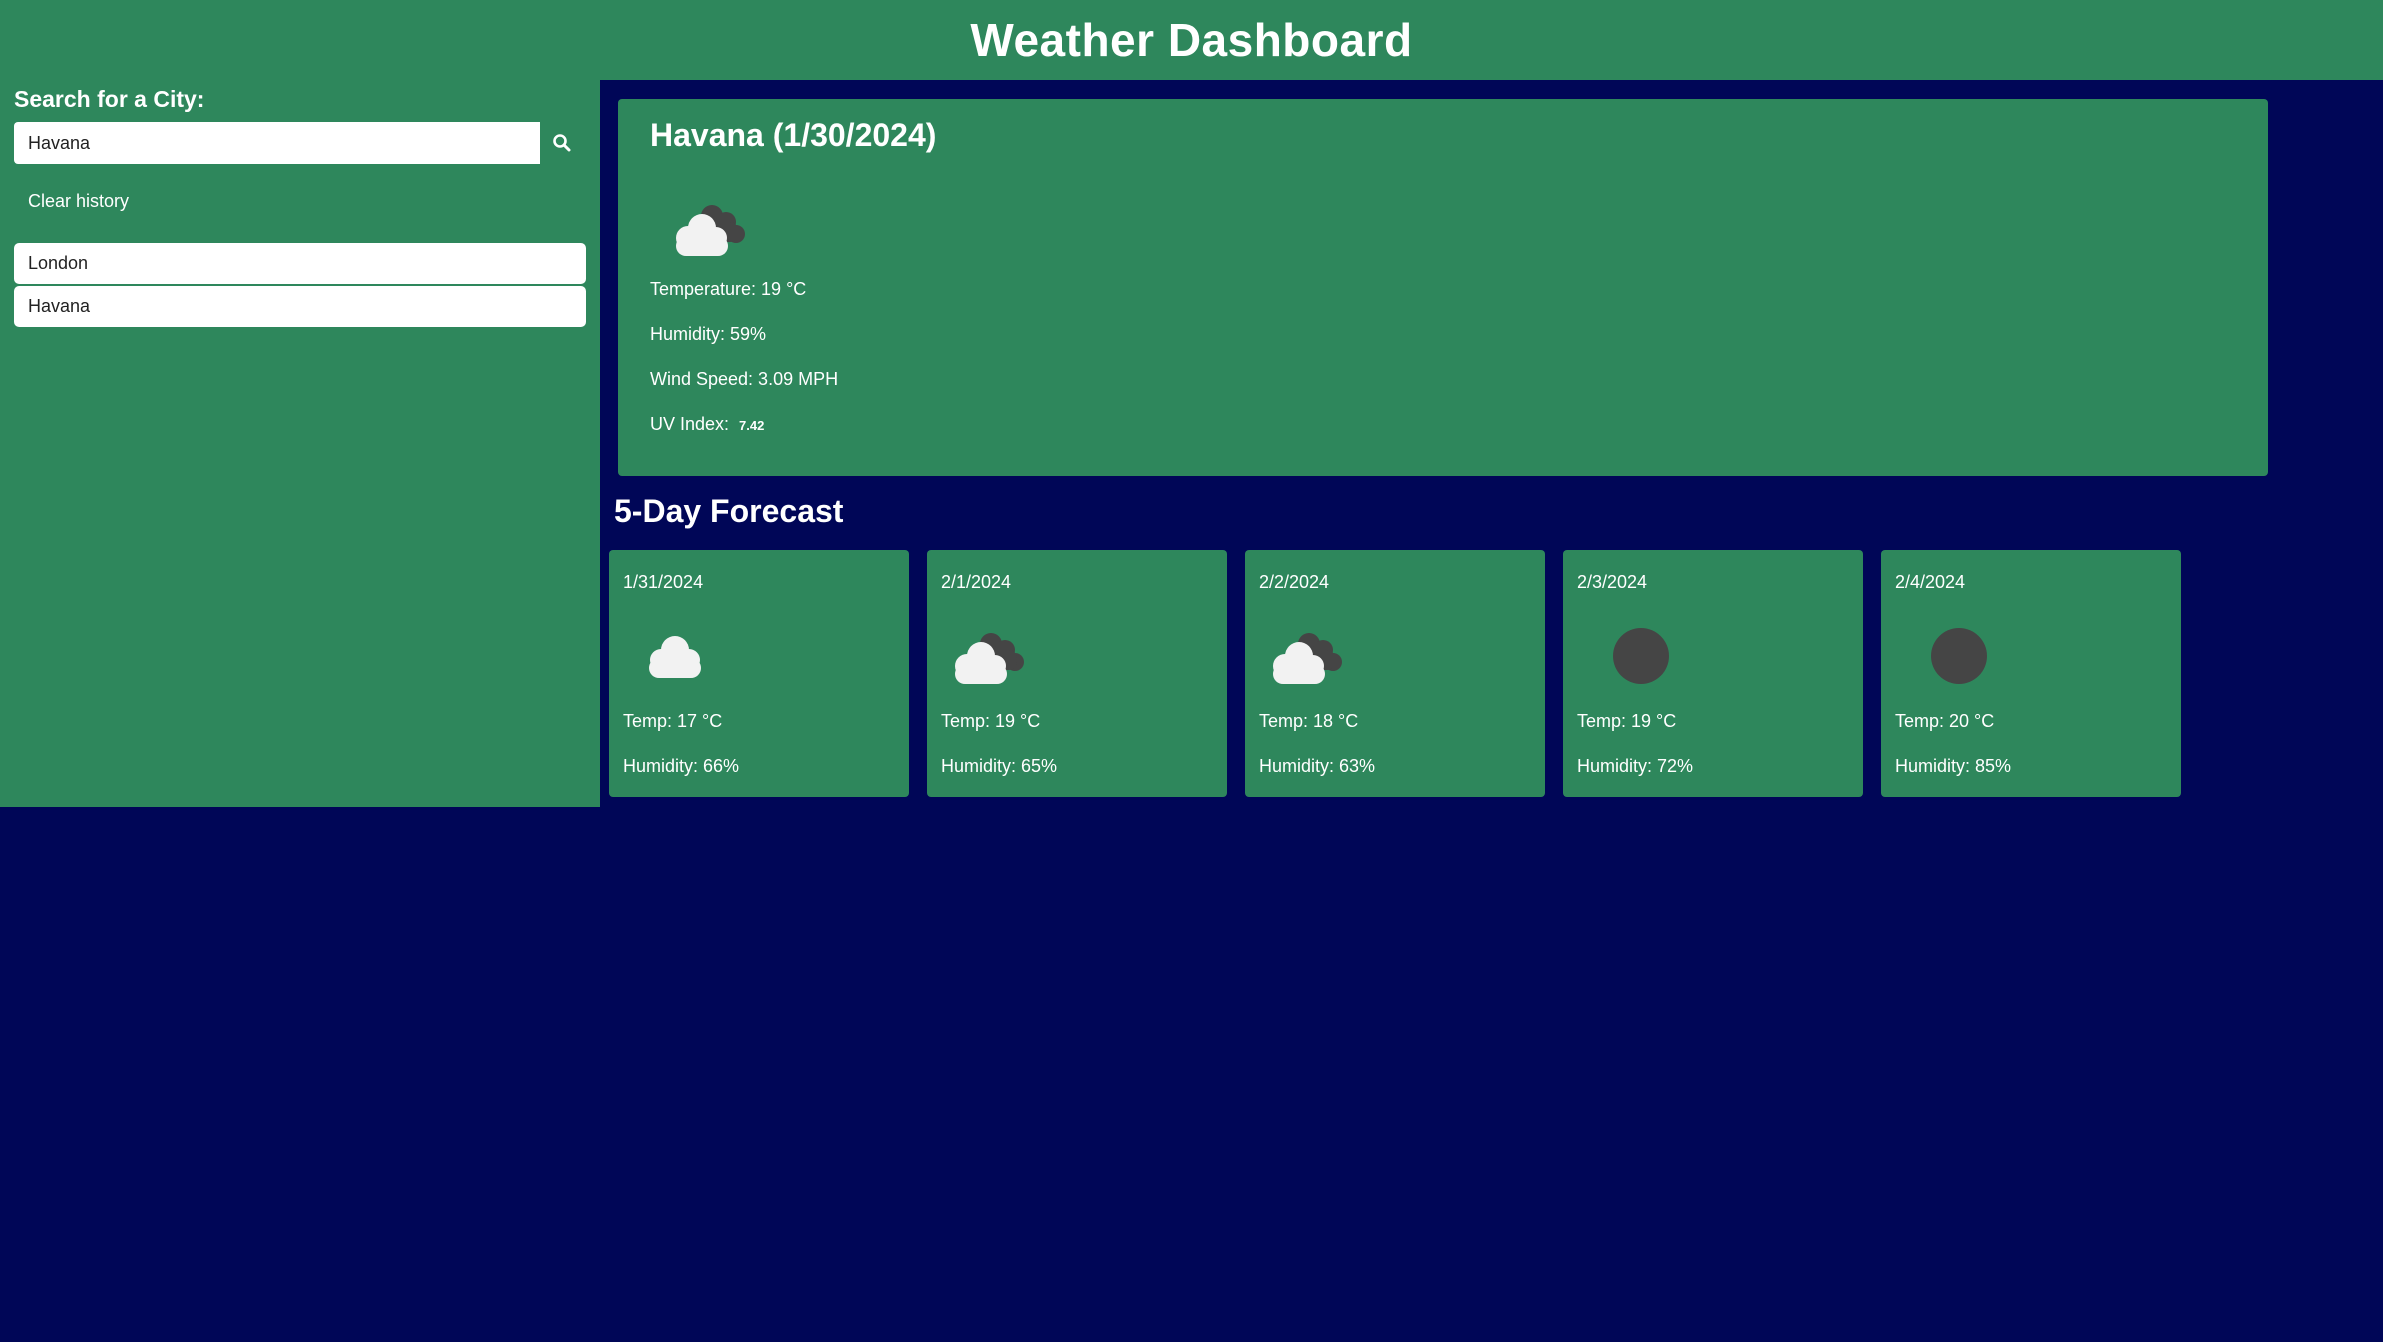  What do you see at coordinates (1317, 766) in the screenshot?
I see `forecast-humidity: Humidity: 63%` at bounding box center [1317, 766].